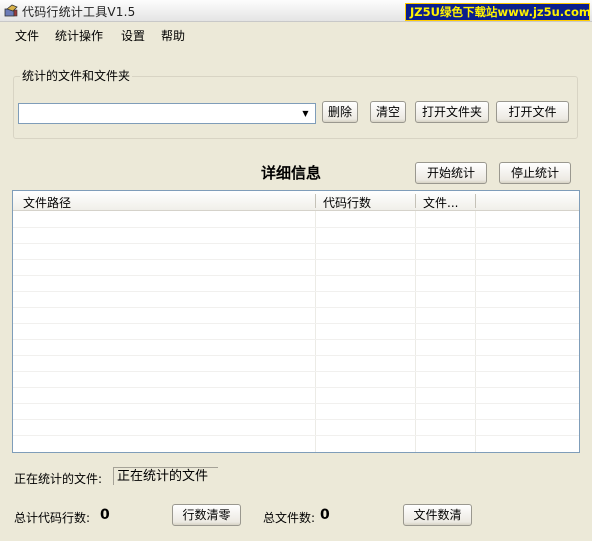  Describe the element at coordinates (105, 515) in the screenshot. I see `total-lines-value: 0` at that location.